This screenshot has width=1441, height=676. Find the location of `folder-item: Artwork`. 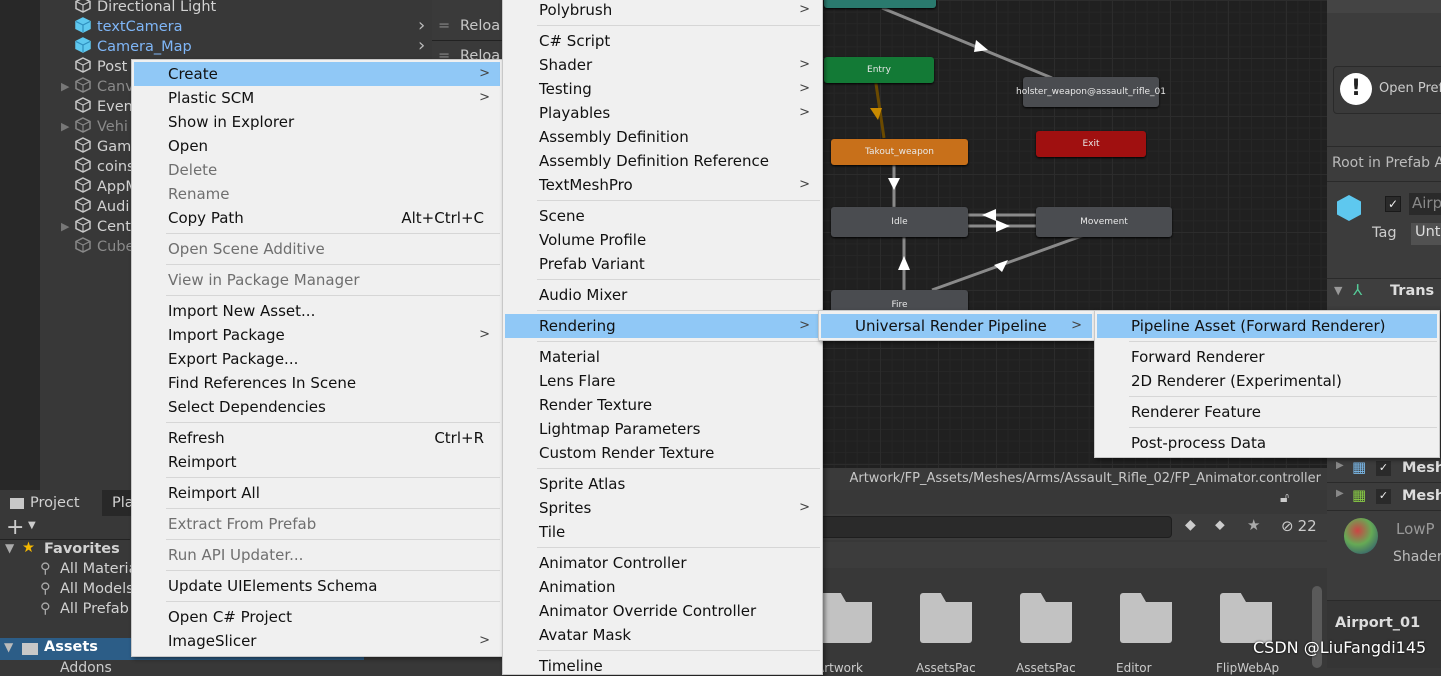

folder-item: Artwork is located at coordinates (848, 634).